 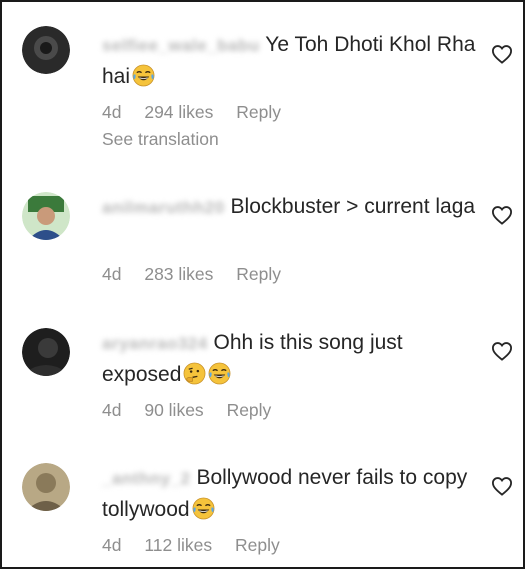 What do you see at coordinates (173, 410) in the screenshot?
I see `comment-likes: 90 likes` at bounding box center [173, 410].